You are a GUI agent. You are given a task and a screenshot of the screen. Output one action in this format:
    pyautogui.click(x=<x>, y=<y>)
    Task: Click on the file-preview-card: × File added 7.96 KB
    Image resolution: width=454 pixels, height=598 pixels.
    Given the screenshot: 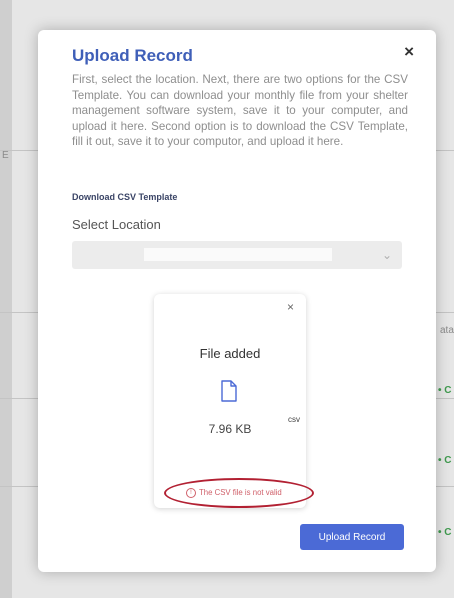 What is the action you would take?
    pyautogui.click(x=230, y=401)
    